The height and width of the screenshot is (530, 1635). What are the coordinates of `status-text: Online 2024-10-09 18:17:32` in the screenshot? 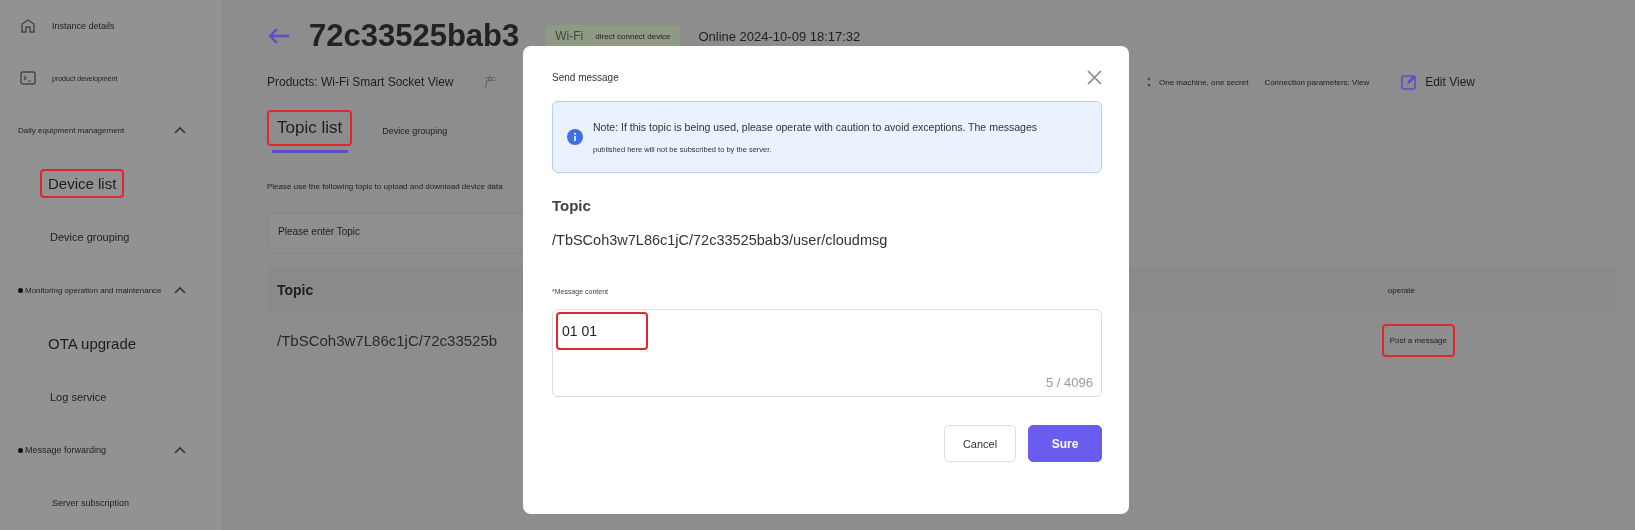 It's located at (779, 36).